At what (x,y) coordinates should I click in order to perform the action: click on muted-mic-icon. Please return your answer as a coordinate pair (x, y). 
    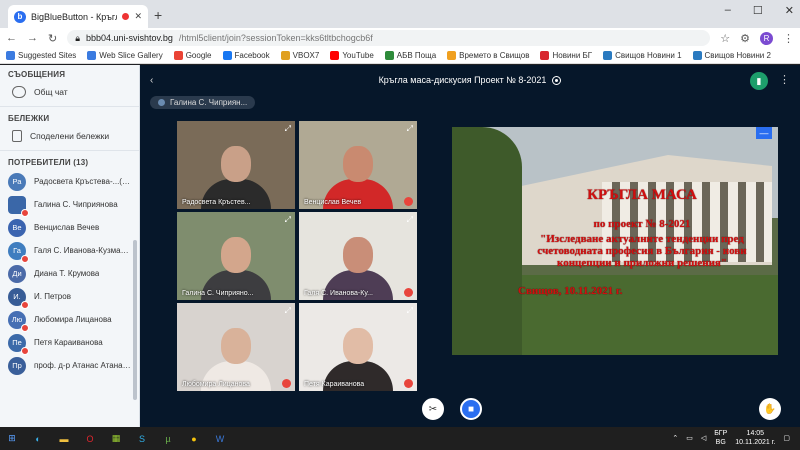
    Looking at the image, I should click on (408, 383).